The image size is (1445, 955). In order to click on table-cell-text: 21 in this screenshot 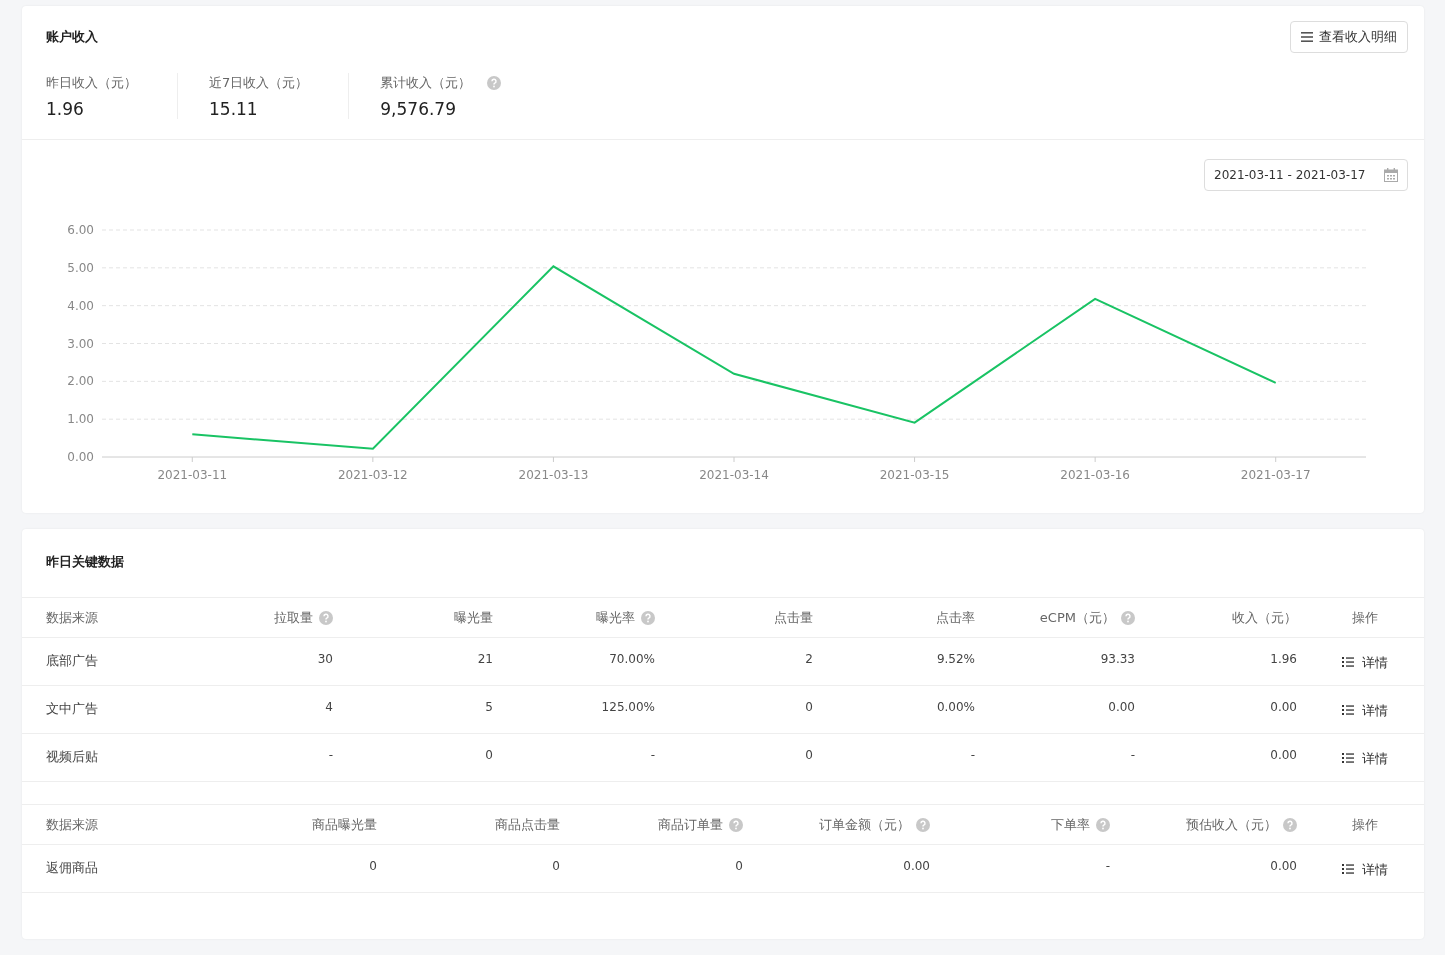, I will do `click(485, 660)`.